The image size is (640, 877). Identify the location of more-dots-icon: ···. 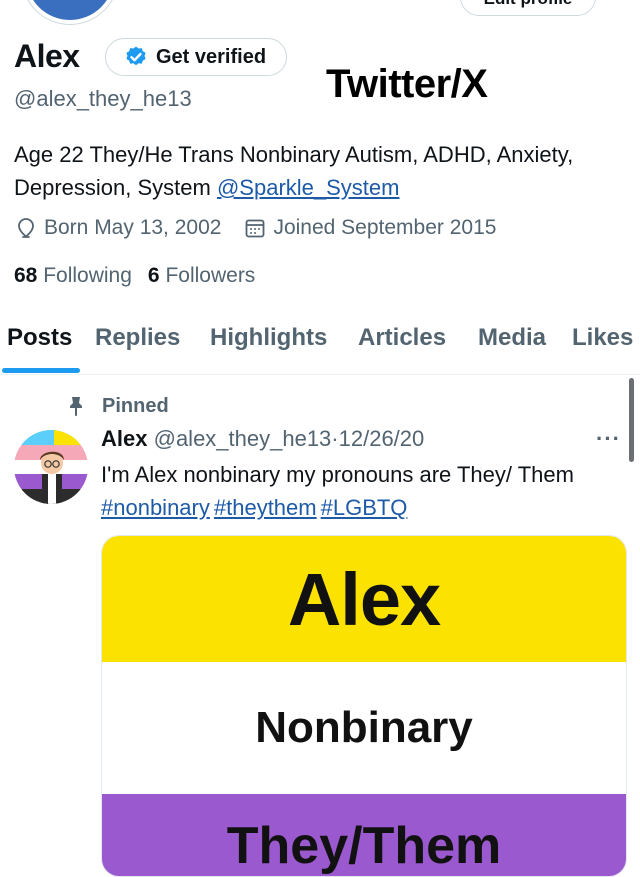
(608, 439).